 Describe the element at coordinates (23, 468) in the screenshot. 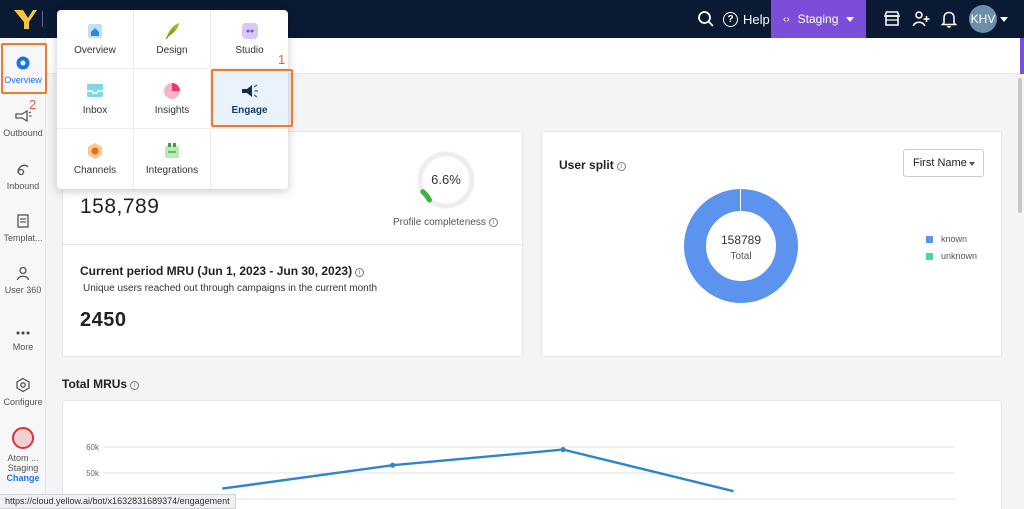

I see `bot-env: Staging` at that location.